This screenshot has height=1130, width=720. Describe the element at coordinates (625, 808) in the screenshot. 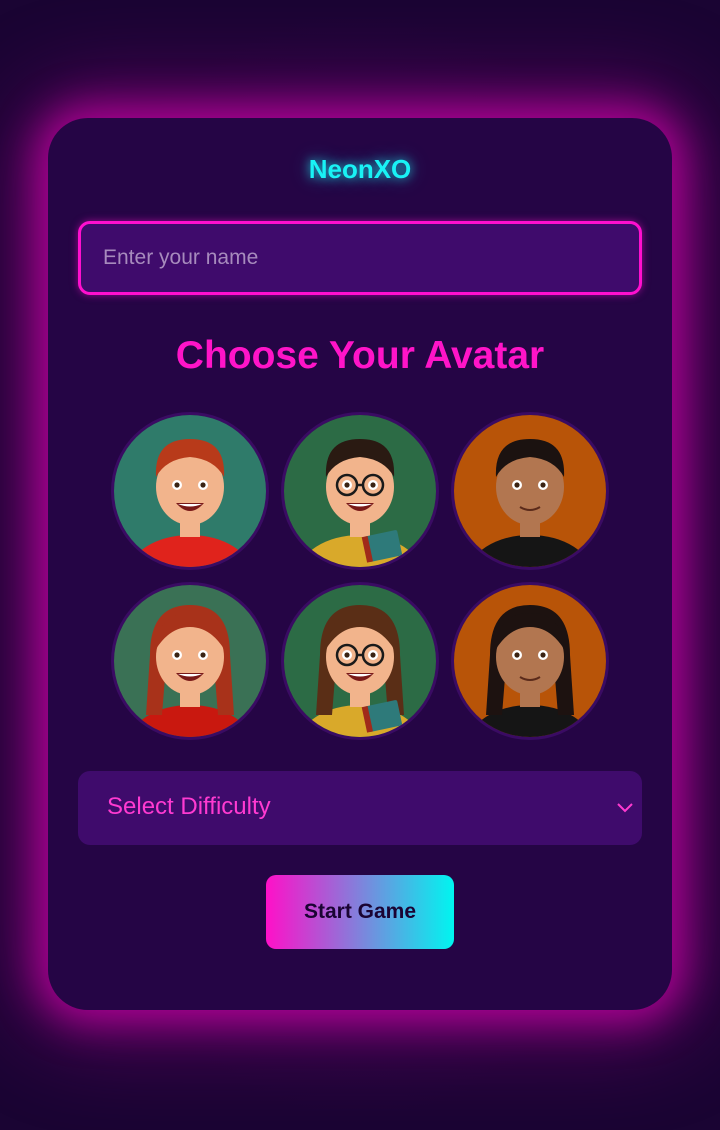

I see `chevron-down-icon` at that location.